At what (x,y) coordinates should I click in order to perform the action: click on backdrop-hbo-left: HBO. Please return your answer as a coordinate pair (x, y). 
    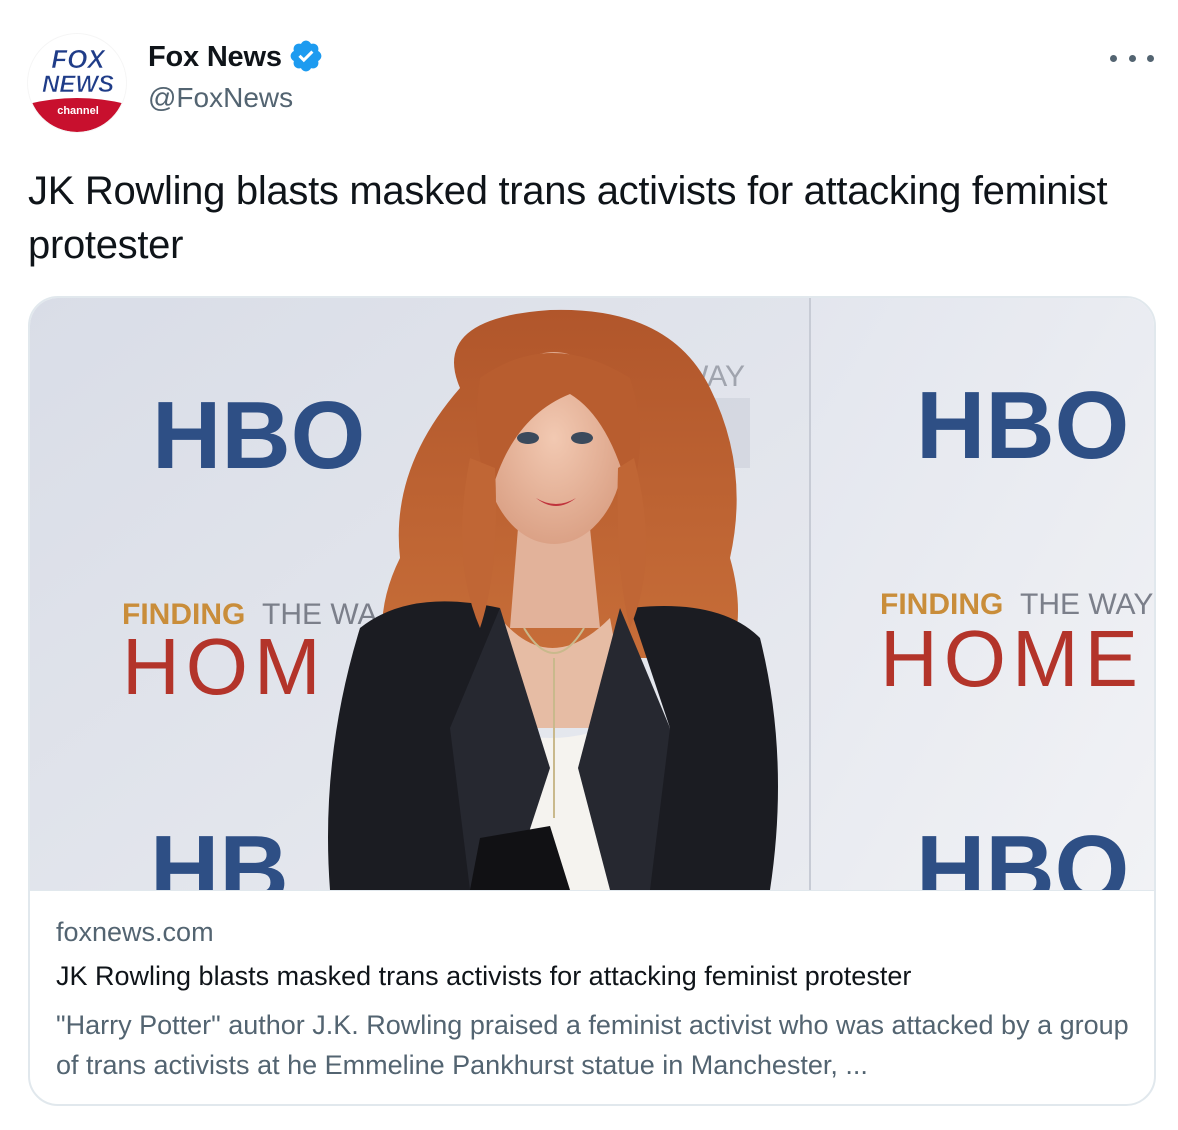
    Looking at the image, I should click on (258, 435).